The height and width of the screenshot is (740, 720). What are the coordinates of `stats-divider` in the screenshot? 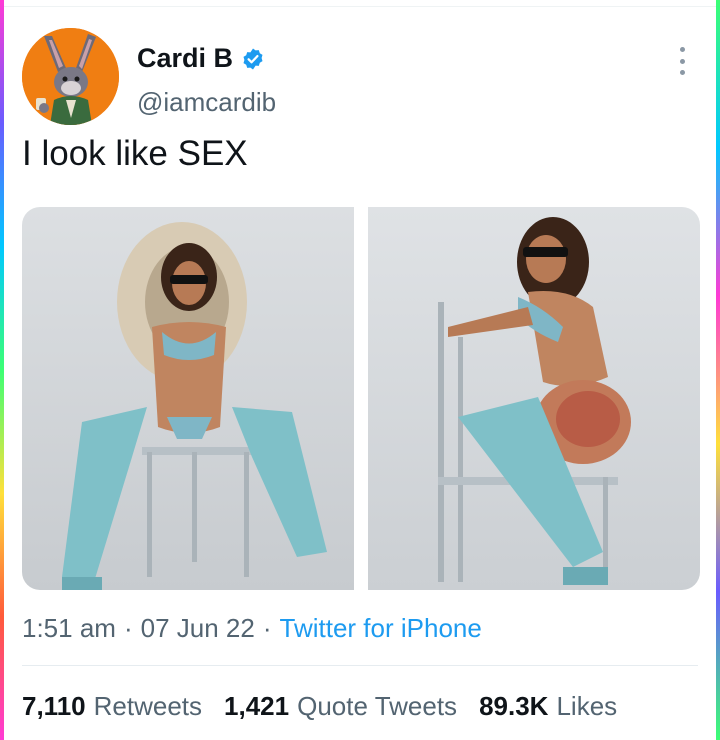 It's located at (360, 665).